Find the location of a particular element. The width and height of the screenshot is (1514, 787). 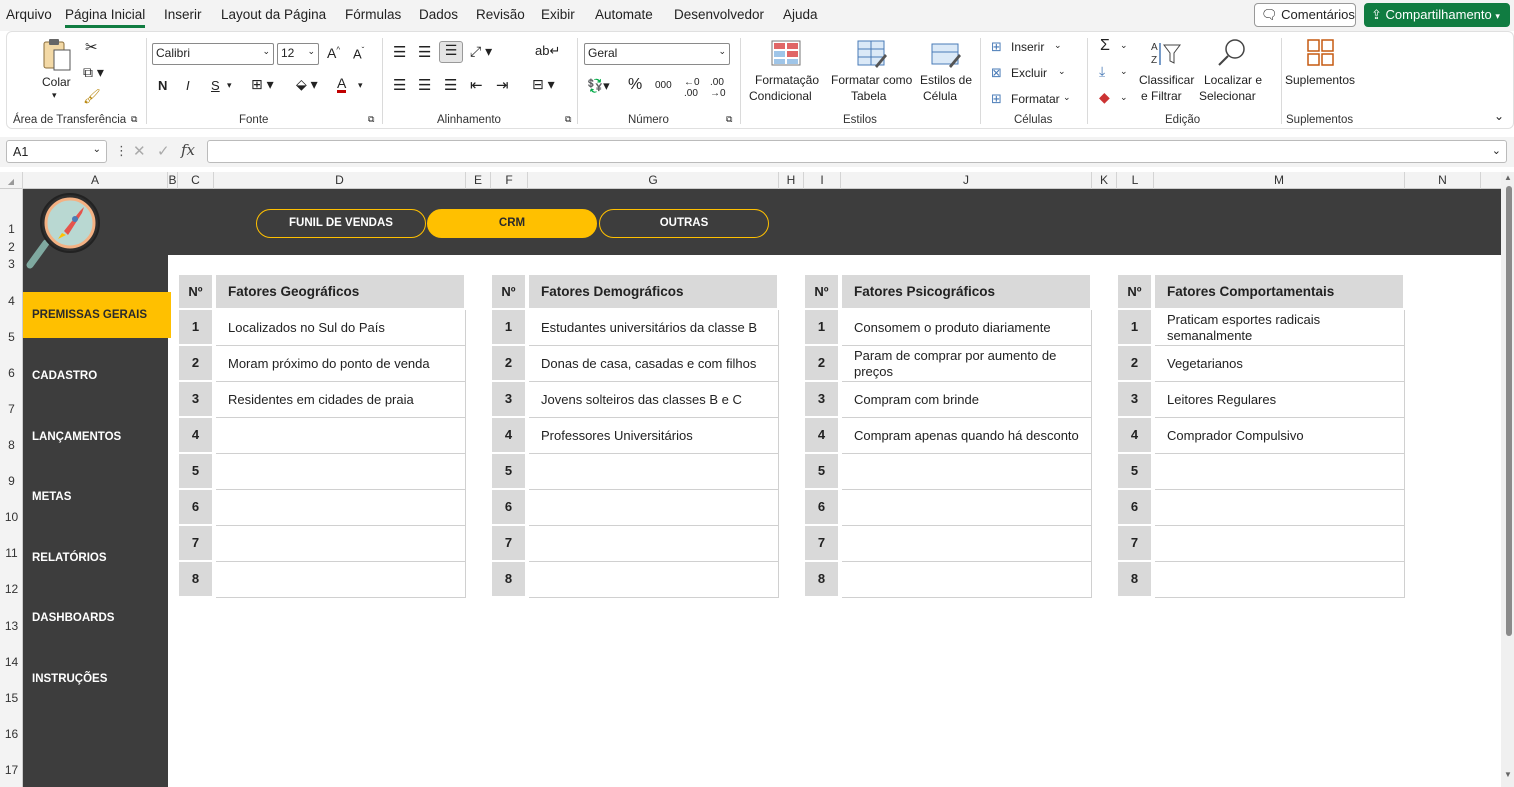

sidebar-item-premissas-gerais: PREMISSAS GERAIS is located at coordinates (97, 315).